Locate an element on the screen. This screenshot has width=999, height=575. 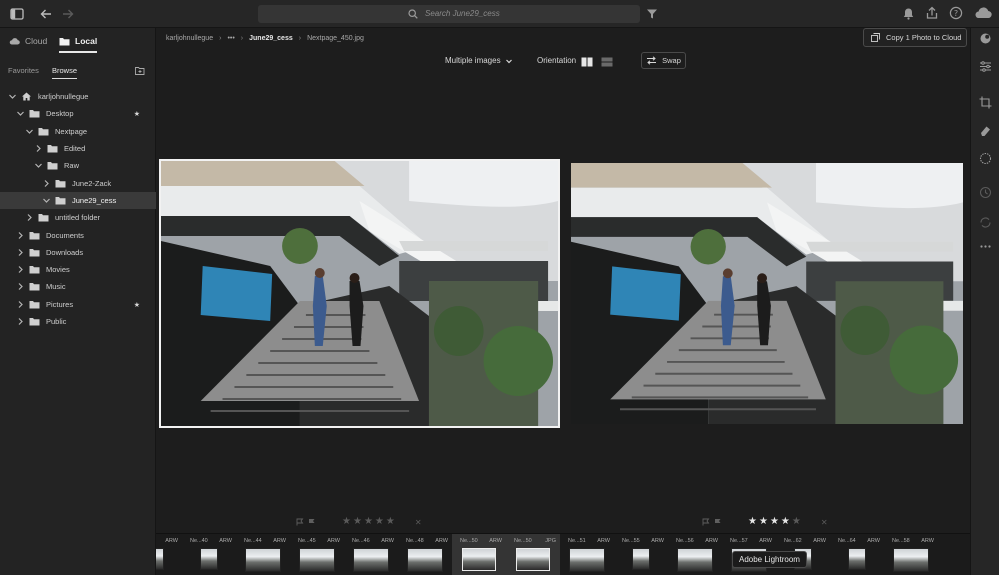
tab-local: Local is located at coordinates (78, 43).